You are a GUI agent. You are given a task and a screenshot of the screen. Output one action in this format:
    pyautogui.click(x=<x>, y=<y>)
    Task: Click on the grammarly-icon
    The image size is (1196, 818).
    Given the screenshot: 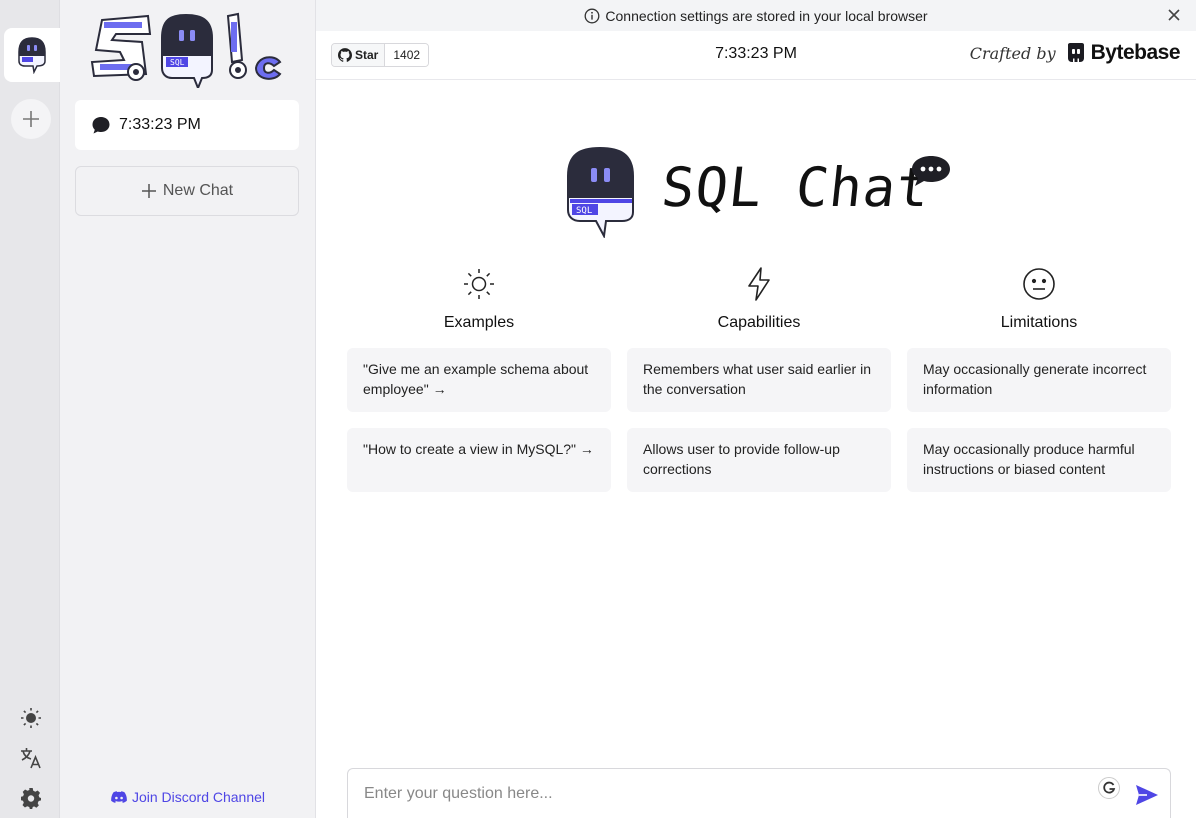 What is the action you would take?
    pyautogui.click(x=1109, y=788)
    